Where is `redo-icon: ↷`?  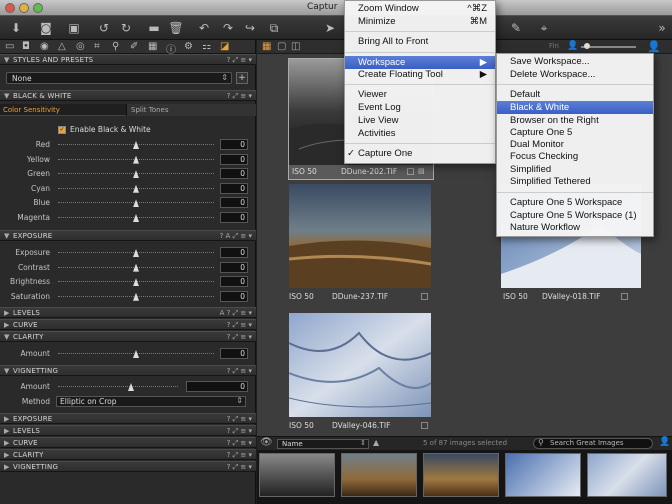
redo-icon: ↷ is located at coordinates (228, 28).